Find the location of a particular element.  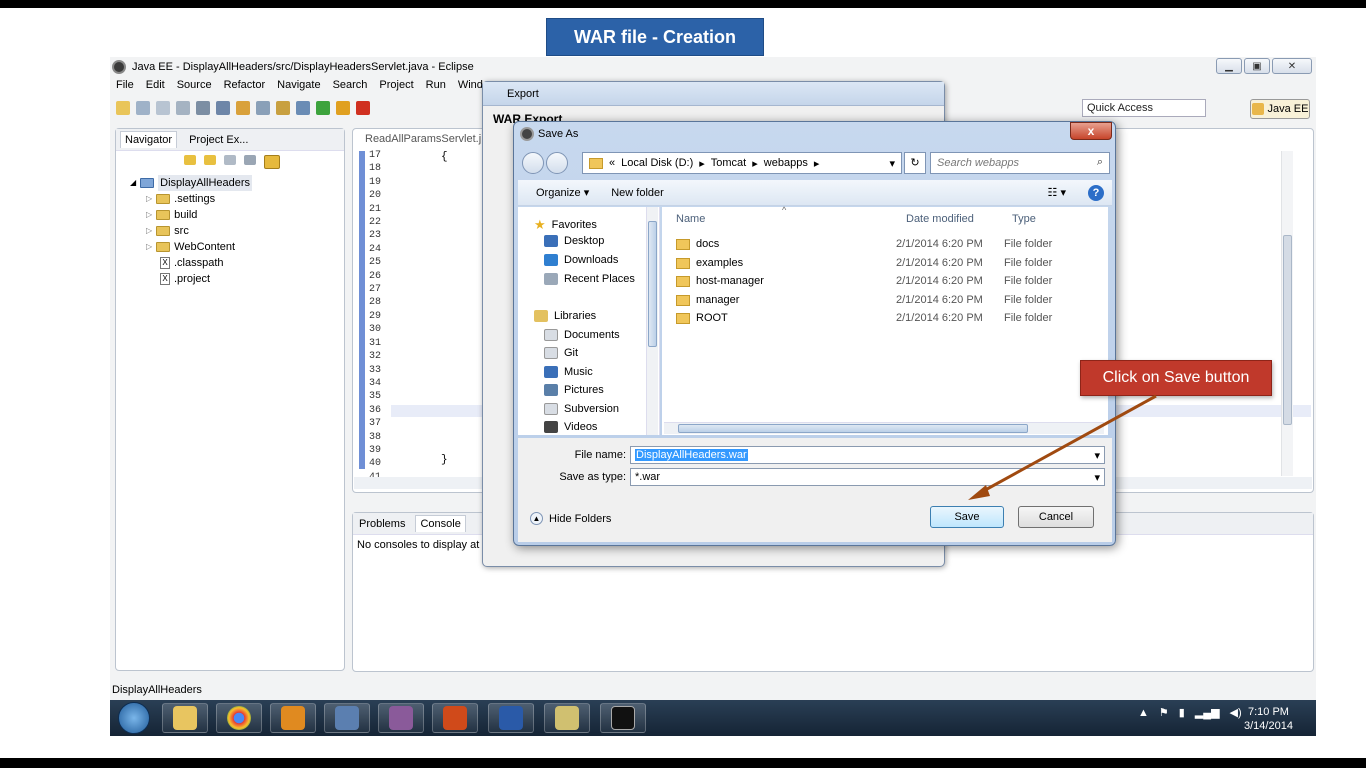

nav-pane-scrollbar is located at coordinates (652, 321).